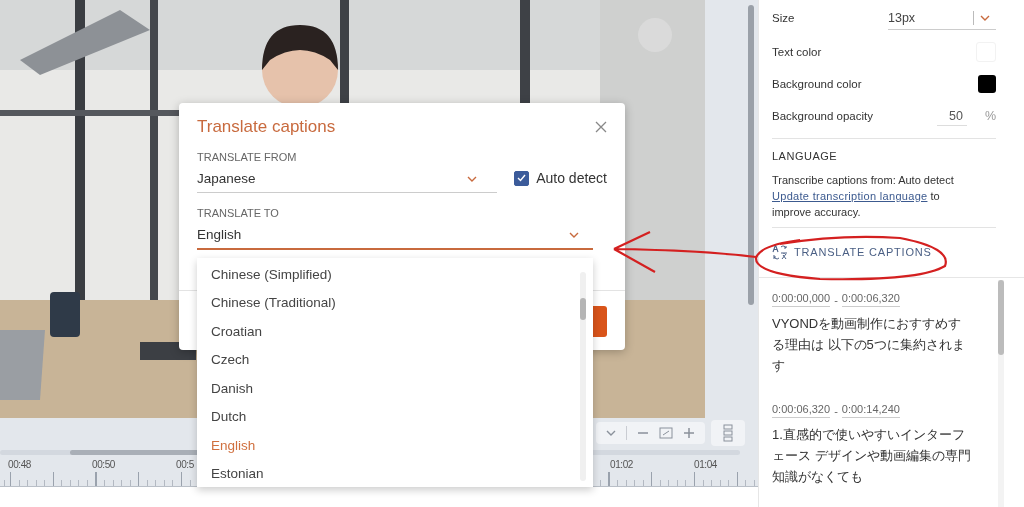  What do you see at coordinates (706, 465) in the screenshot?
I see `time-label: 01:04` at bounding box center [706, 465].